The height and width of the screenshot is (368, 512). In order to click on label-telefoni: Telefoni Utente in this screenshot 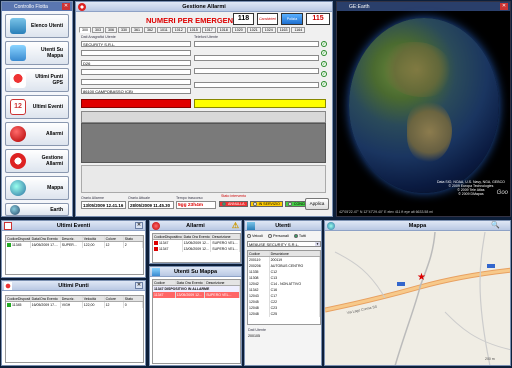, I will do `click(206, 37)`.